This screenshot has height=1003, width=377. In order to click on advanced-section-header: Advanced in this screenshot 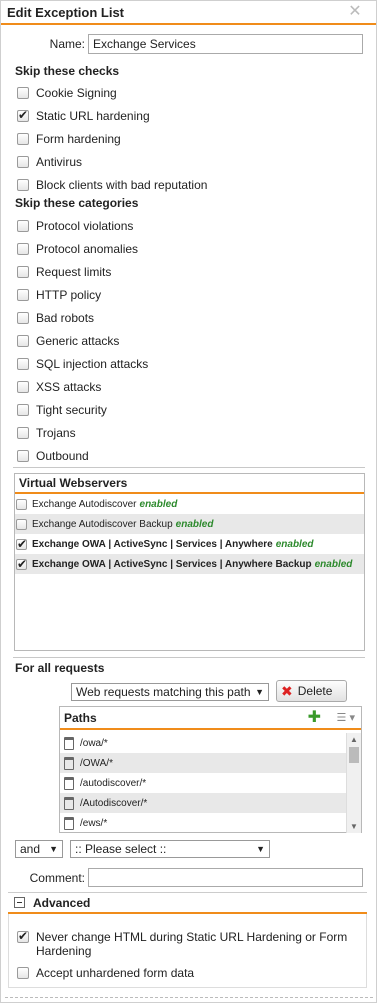, I will do `click(187, 903)`.